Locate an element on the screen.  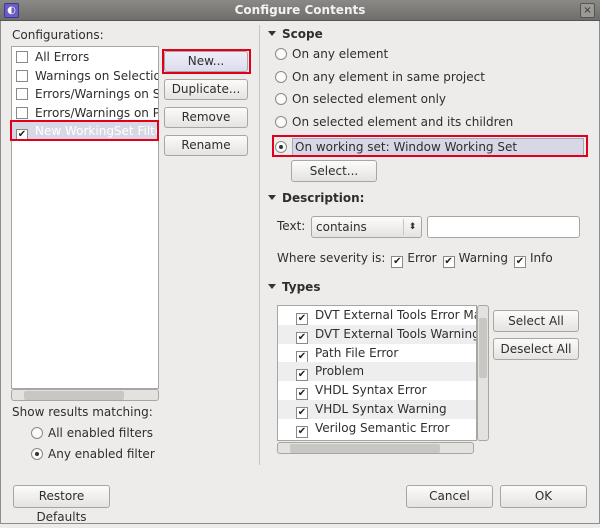
remove-button: Remove is located at coordinates (206, 117).